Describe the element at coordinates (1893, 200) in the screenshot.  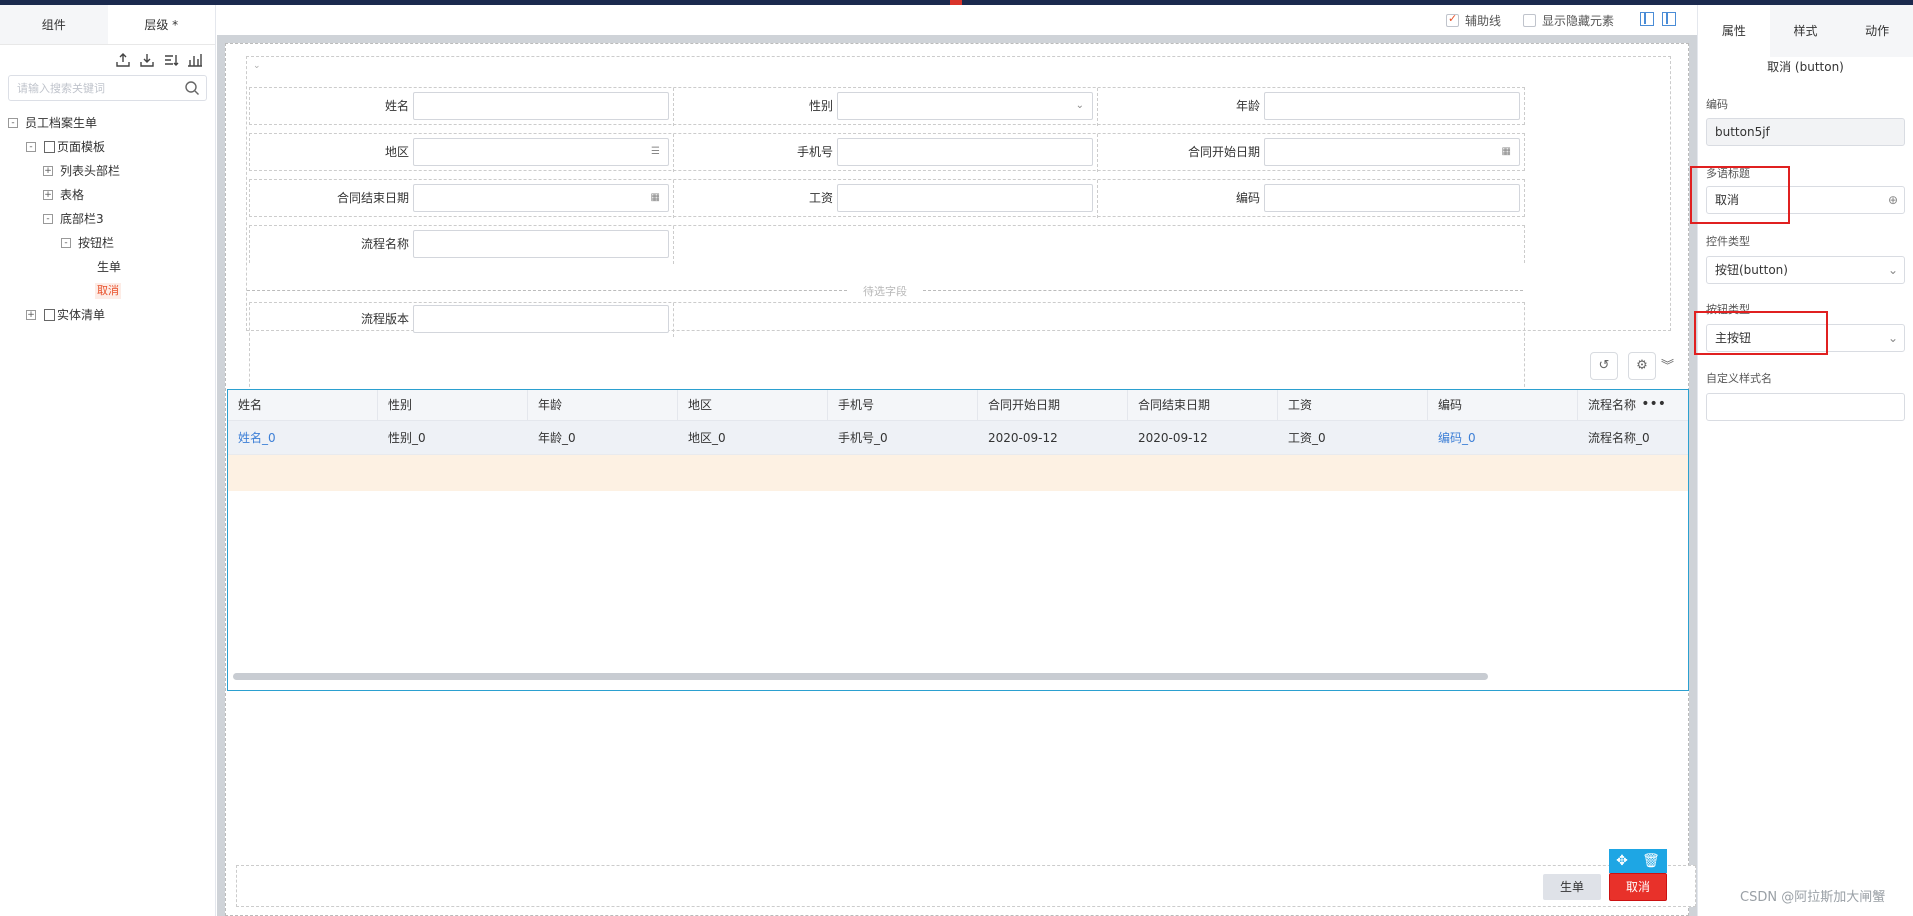
I see `globe-icon: ⊕` at that location.